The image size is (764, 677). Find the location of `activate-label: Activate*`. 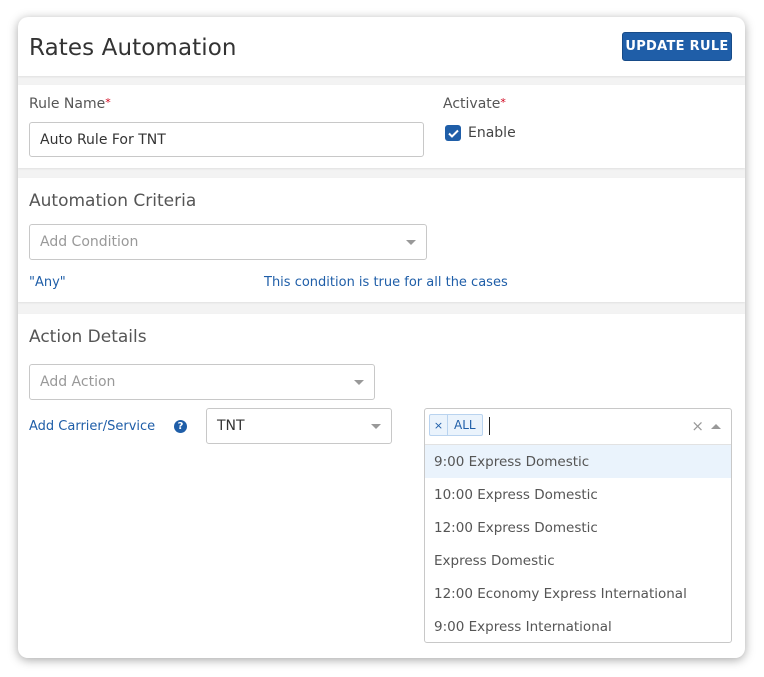

activate-label: Activate* is located at coordinates (474, 104).